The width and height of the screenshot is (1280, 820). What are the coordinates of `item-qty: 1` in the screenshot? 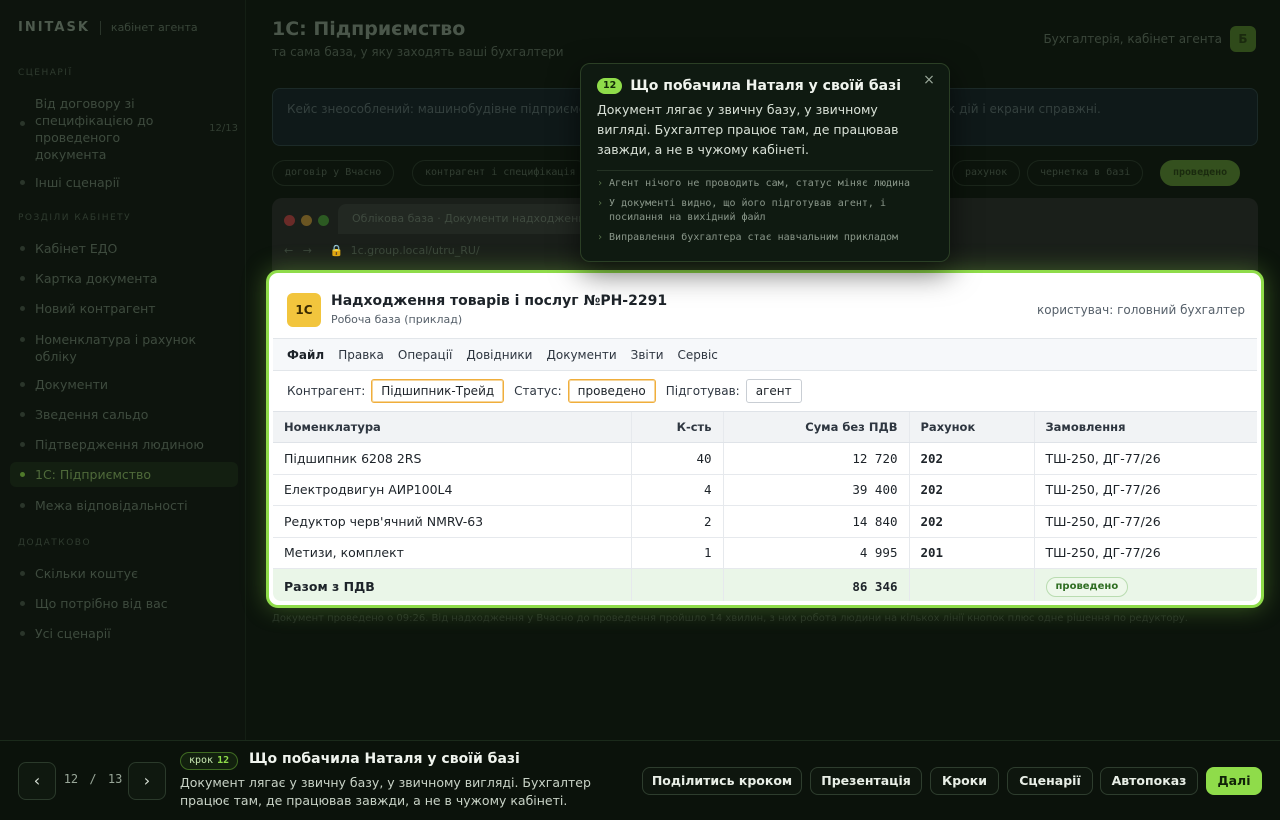 It's located at (676, 553).